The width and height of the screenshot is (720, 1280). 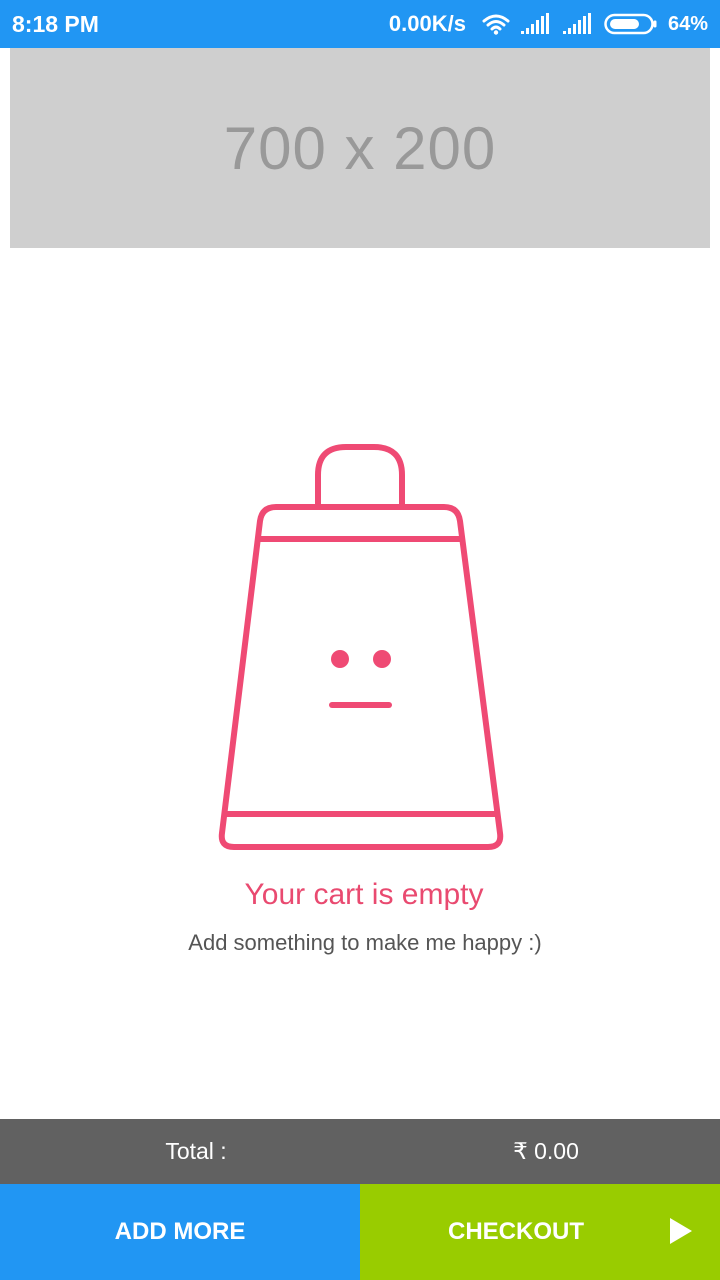 I want to click on banner-placeholder-text: 700 x 200, so click(x=360, y=148).